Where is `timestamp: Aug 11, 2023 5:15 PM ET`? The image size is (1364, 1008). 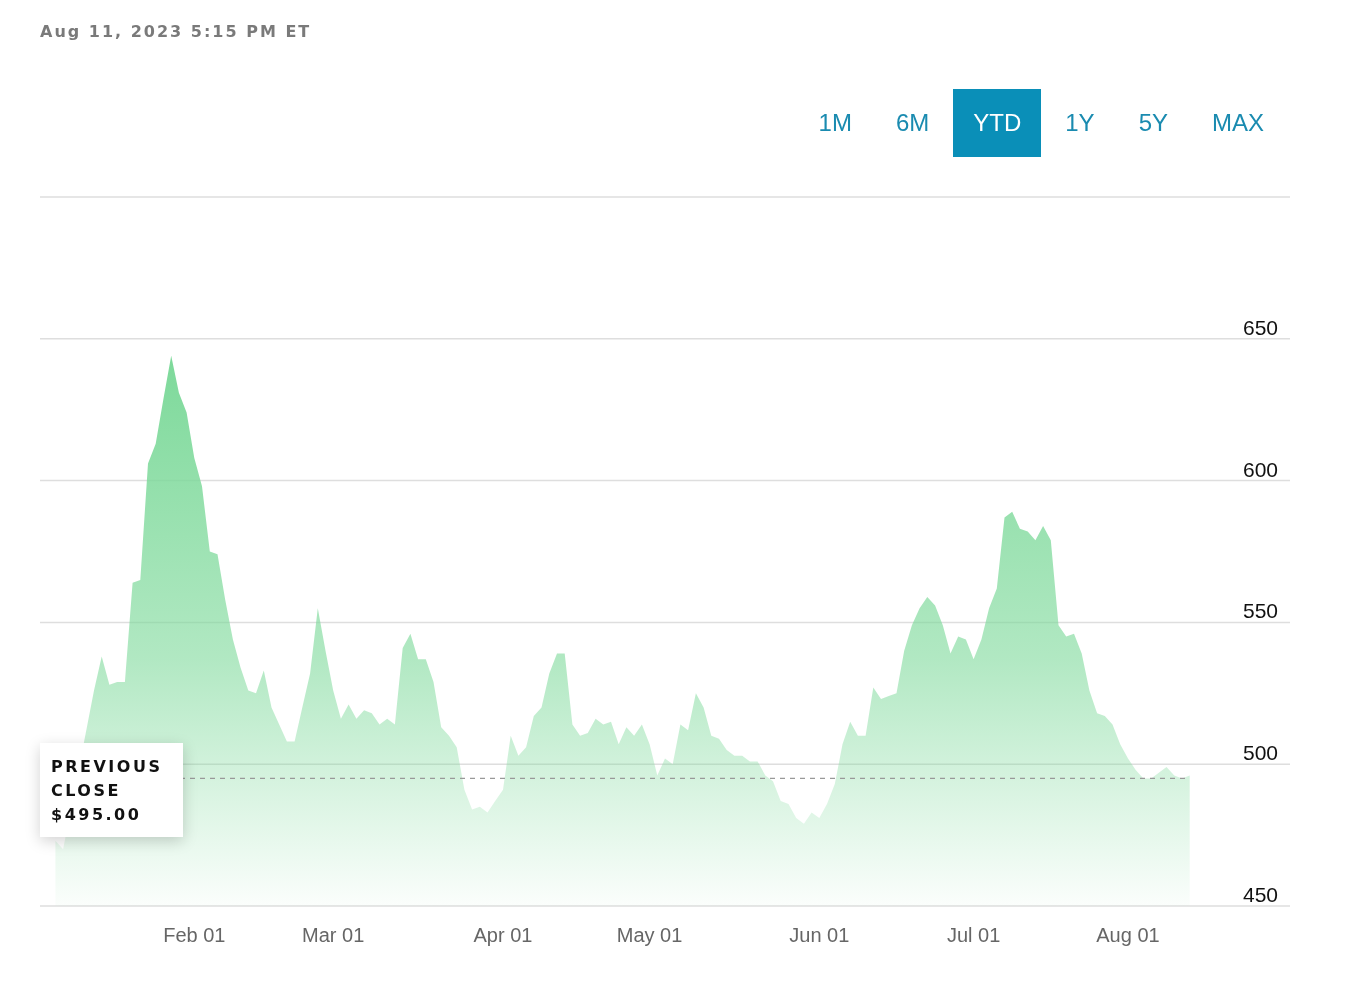
timestamp: Aug 11, 2023 5:15 PM ET is located at coordinates (176, 31).